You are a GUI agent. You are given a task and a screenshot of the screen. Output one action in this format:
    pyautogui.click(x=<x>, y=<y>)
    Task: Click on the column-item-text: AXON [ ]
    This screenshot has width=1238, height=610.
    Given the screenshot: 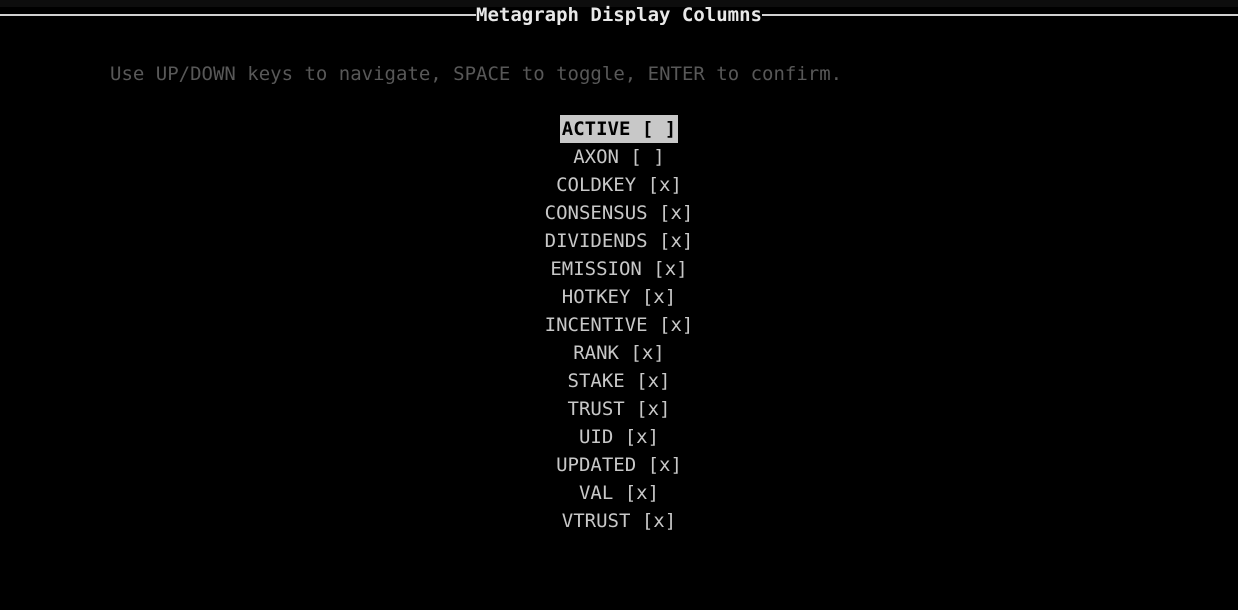 What is the action you would take?
    pyautogui.click(x=619, y=157)
    